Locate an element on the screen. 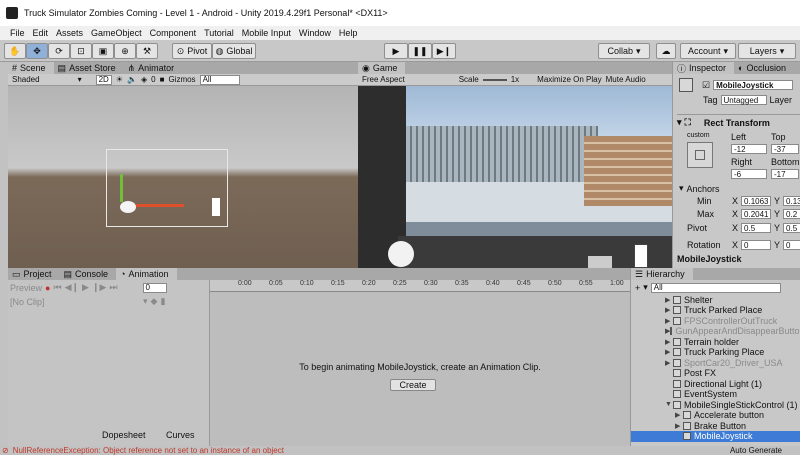  hierarchy-item: ▶ GunAppearAndDisappearButton is located at coordinates (715, 331).